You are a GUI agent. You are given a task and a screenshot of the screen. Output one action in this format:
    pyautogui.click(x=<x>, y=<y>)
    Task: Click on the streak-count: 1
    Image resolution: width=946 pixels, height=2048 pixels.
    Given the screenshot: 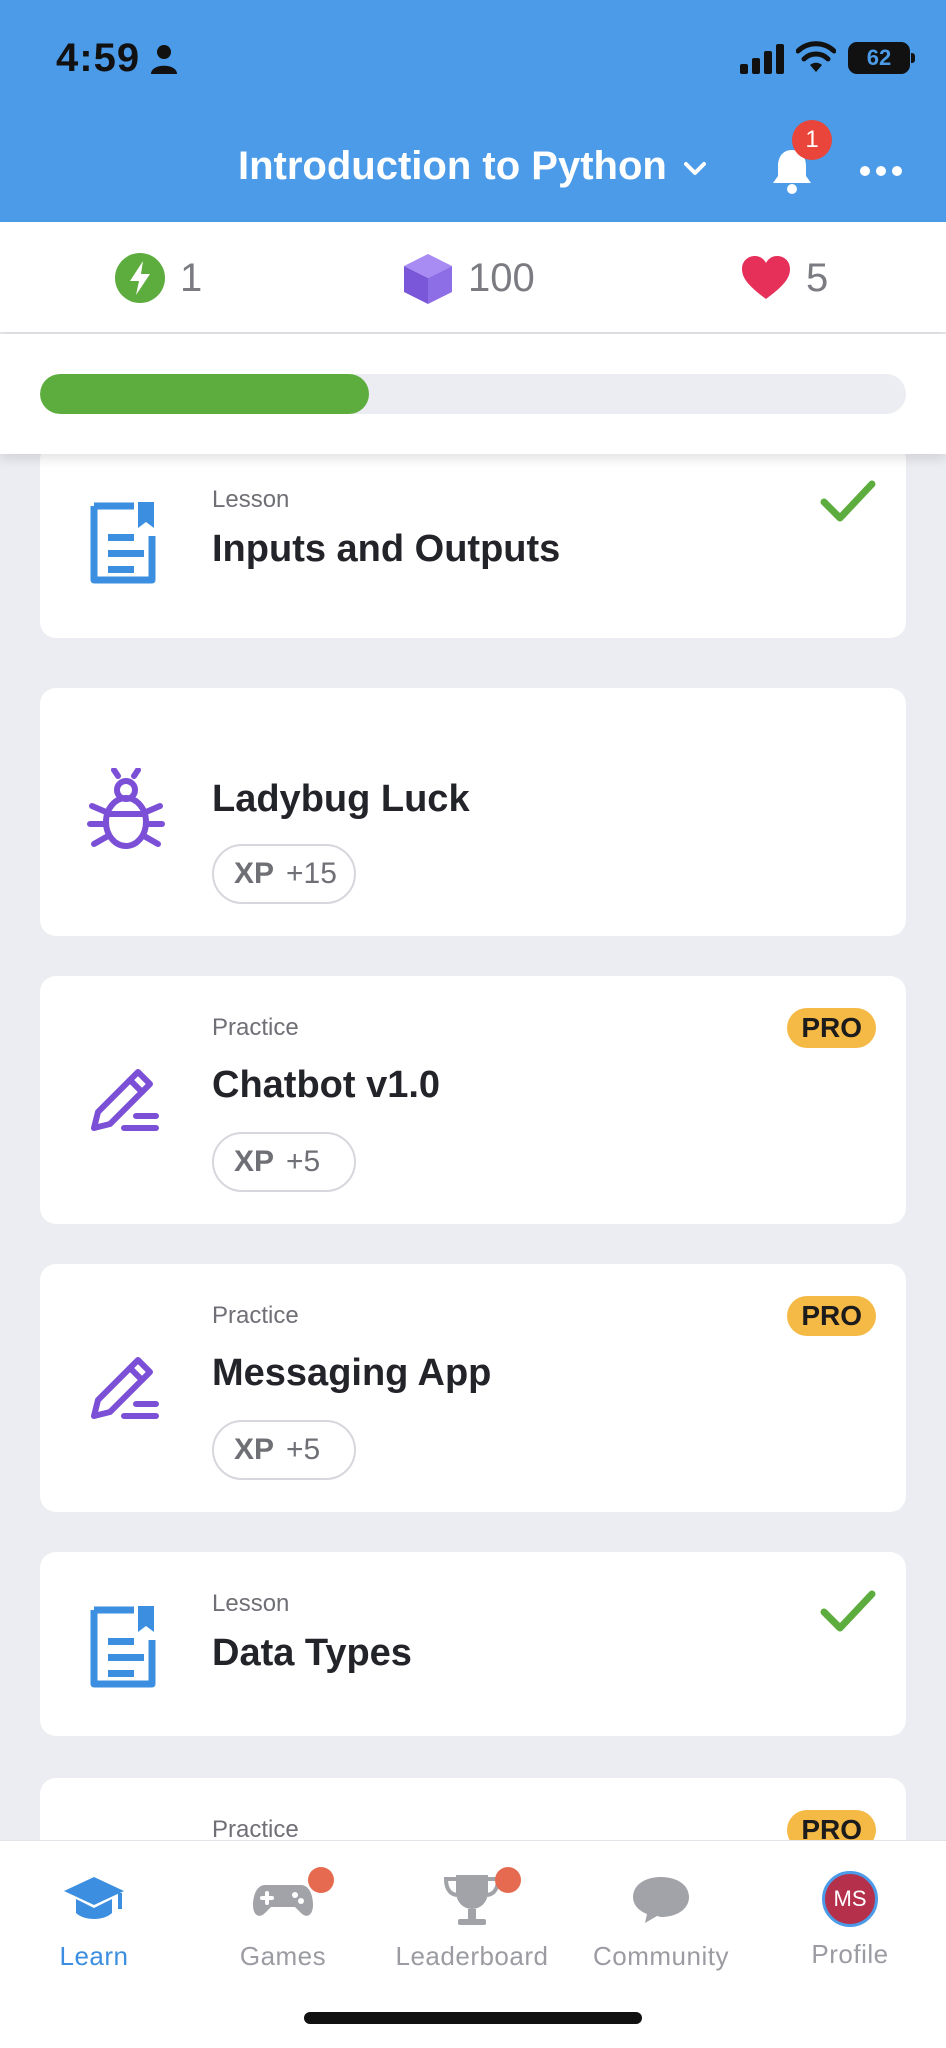 What is the action you would take?
    pyautogui.click(x=191, y=277)
    